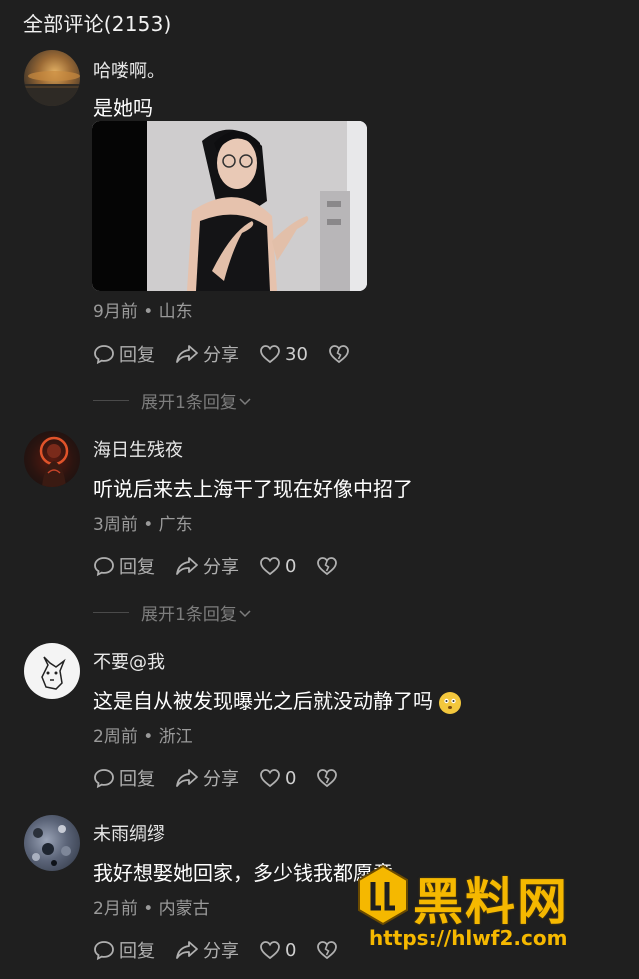  What do you see at coordinates (129, 661) in the screenshot?
I see `username: 不要@我` at bounding box center [129, 661].